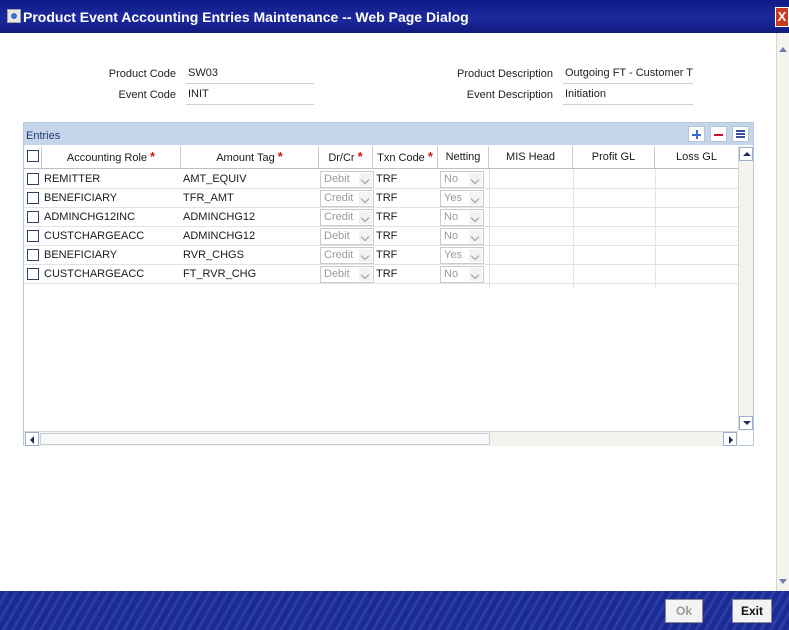 The height and width of the screenshot is (630, 789). I want to click on grid-vertical-scrollbar, so click(745, 288).